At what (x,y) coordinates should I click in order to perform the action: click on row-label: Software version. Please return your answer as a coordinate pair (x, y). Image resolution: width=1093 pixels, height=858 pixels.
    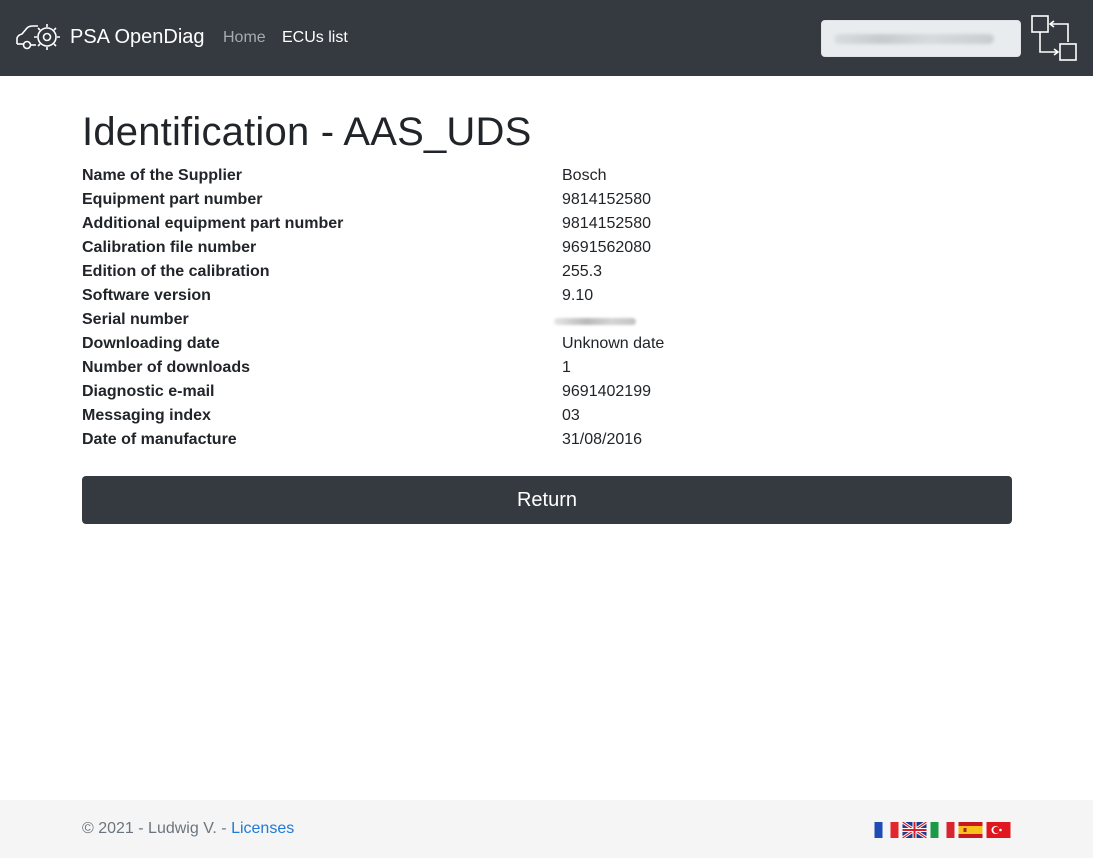
    Looking at the image, I should click on (146, 295).